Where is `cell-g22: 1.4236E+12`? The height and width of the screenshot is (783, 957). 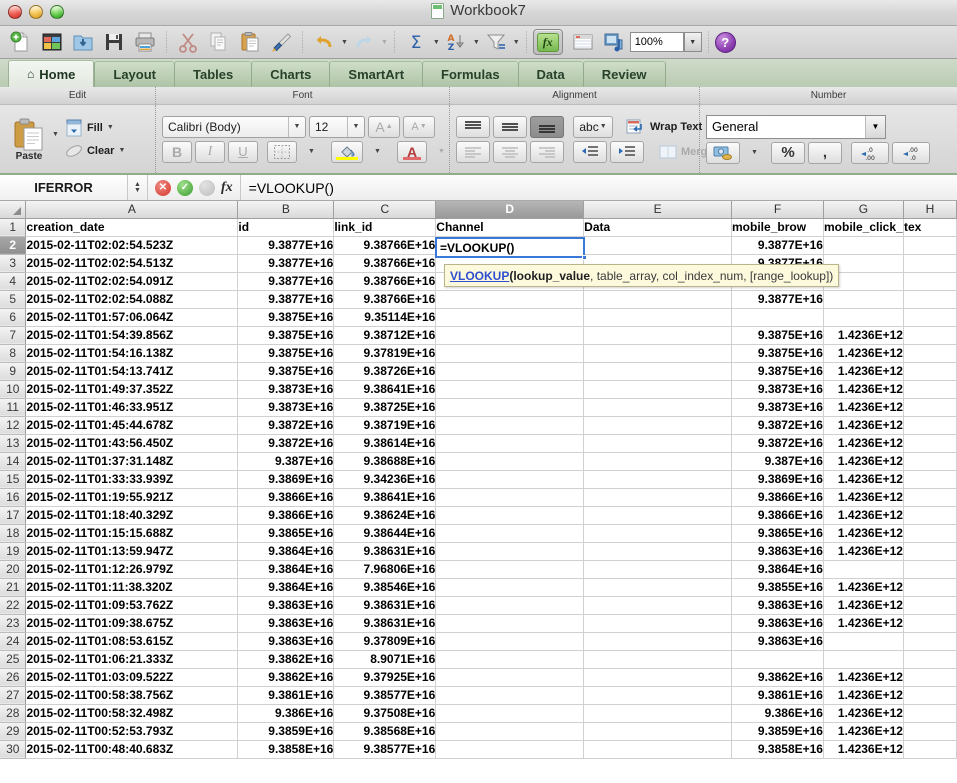 cell-g22: 1.4236E+12 is located at coordinates (863, 605).